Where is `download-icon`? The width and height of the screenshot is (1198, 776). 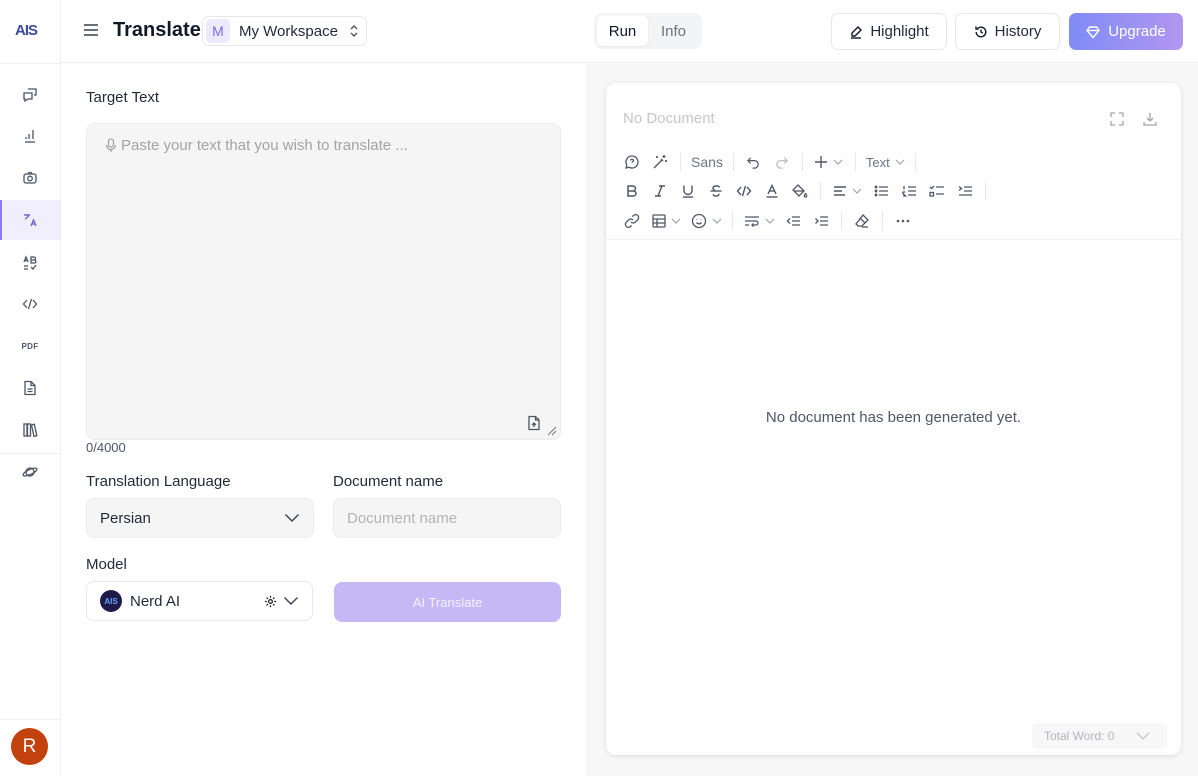 download-icon is located at coordinates (1150, 119).